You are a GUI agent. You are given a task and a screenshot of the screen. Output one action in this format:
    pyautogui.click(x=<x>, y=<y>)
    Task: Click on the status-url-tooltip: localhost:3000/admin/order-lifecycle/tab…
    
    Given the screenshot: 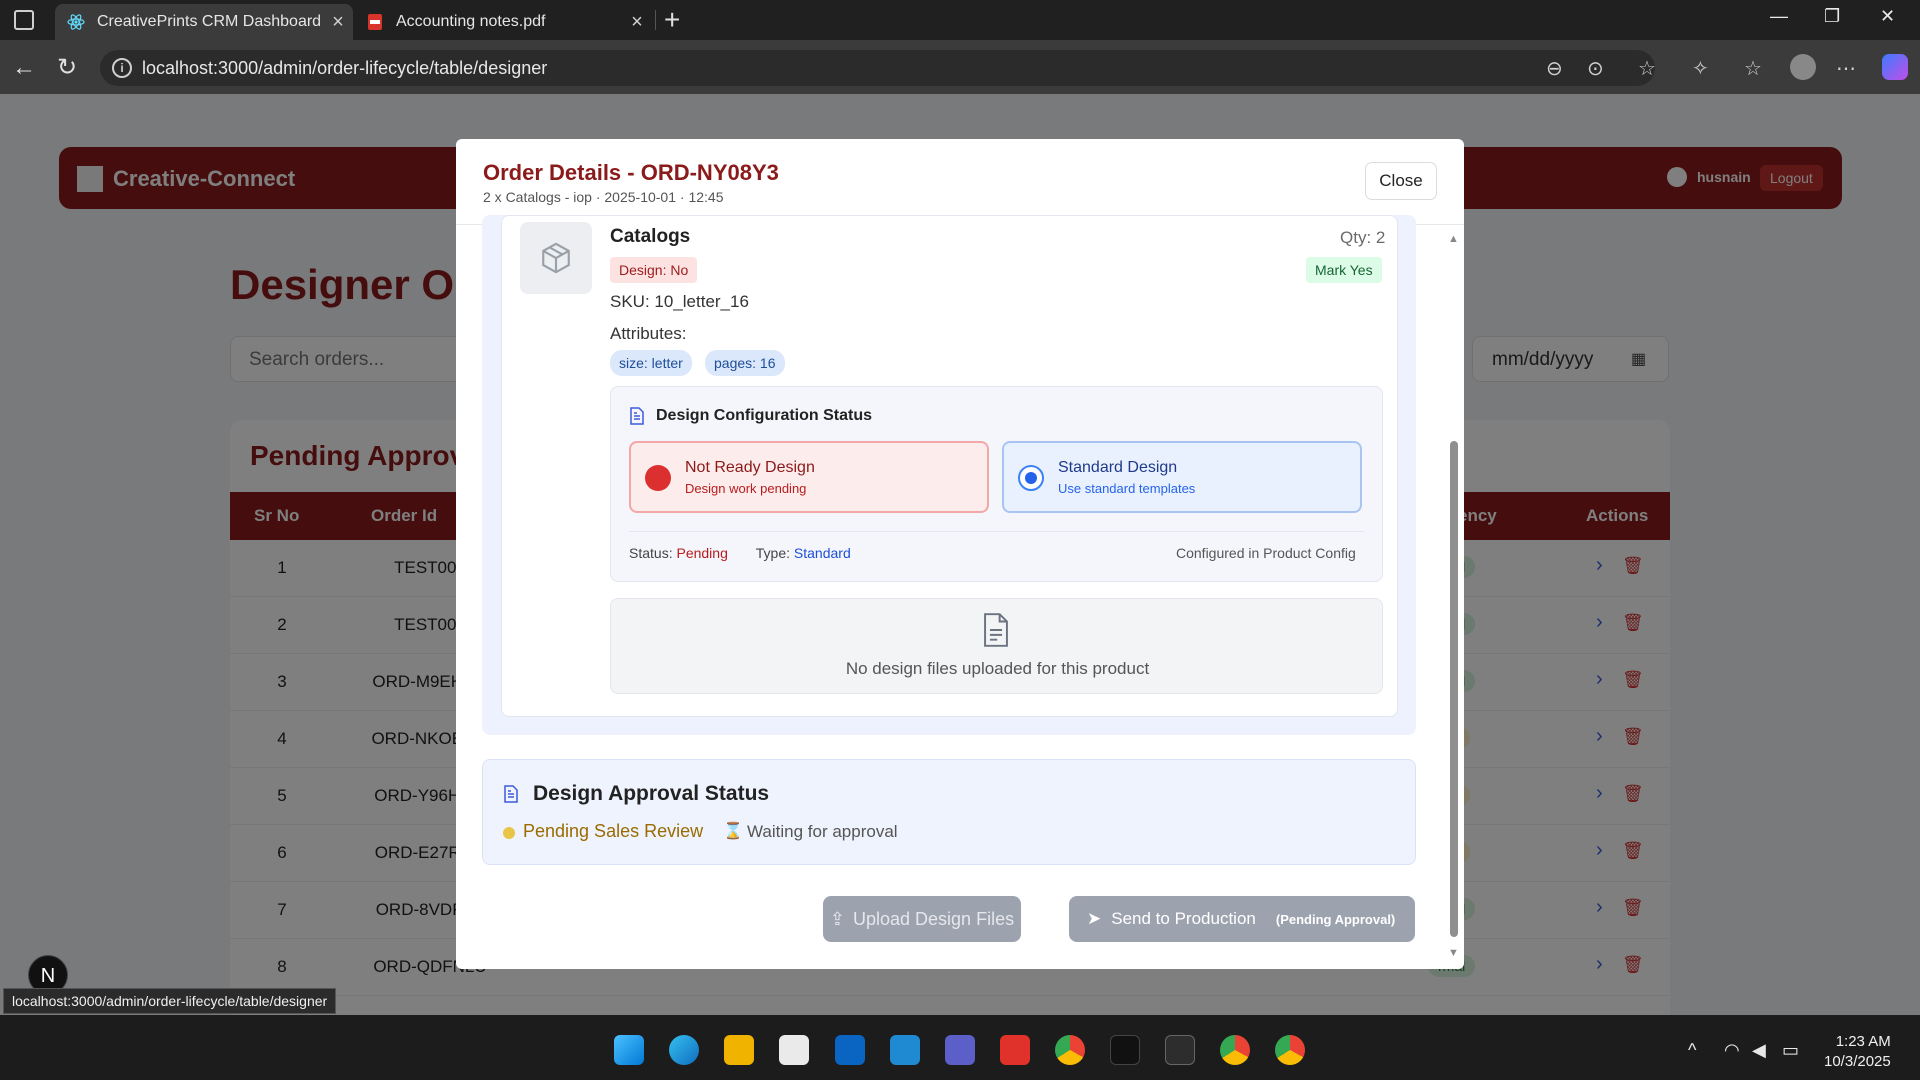 What is the action you would take?
    pyautogui.click(x=170, y=1001)
    